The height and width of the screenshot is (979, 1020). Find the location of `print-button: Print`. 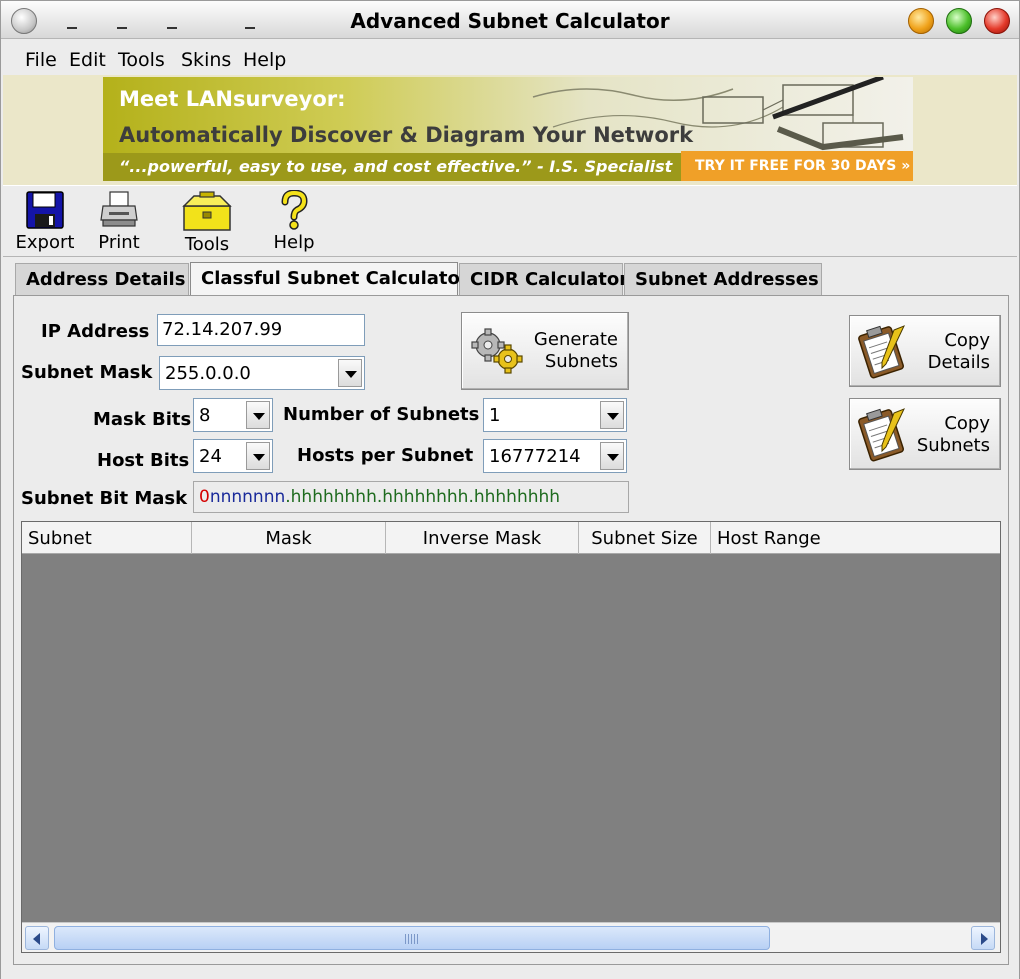

print-button: Print is located at coordinates (119, 221).